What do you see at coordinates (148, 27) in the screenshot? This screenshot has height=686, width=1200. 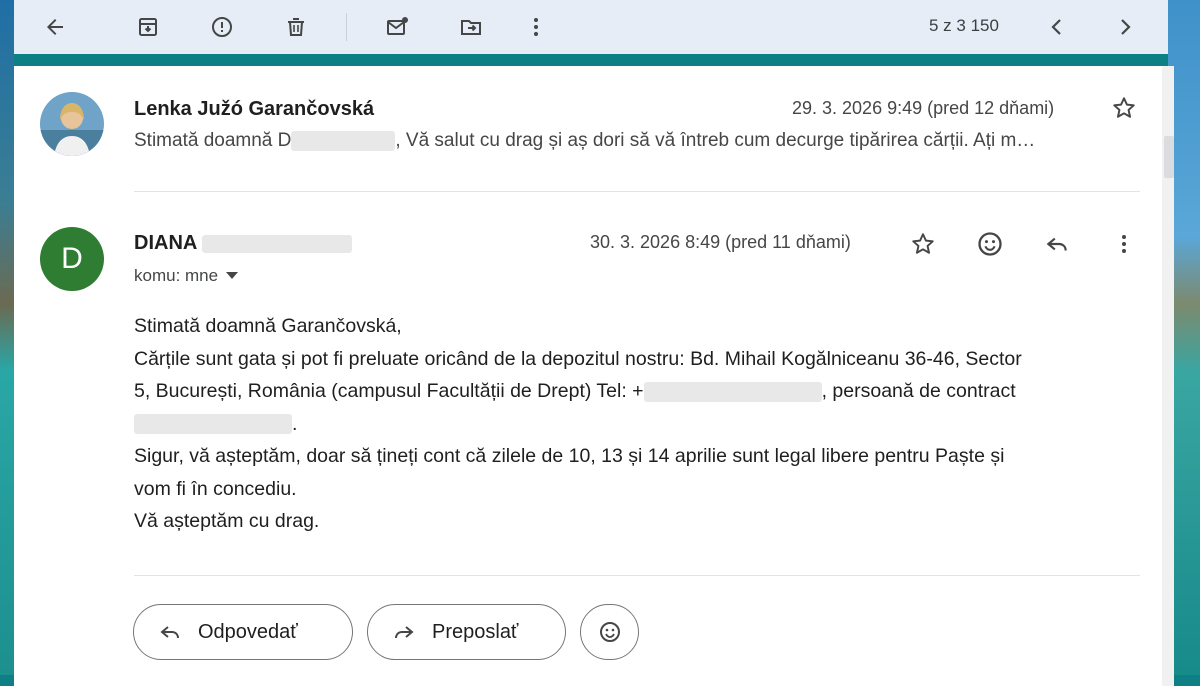 I see `archive-icon` at bounding box center [148, 27].